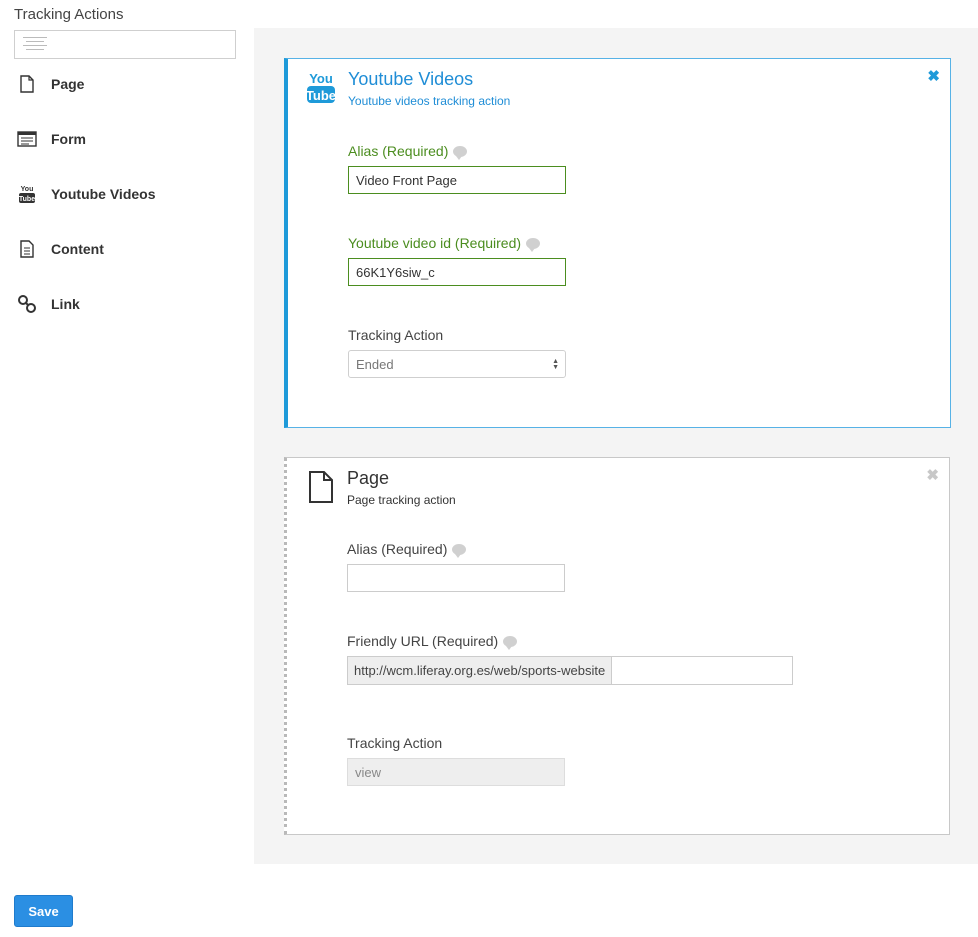 The height and width of the screenshot is (937, 978). What do you see at coordinates (555, 364) in the screenshot?
I see `select-arrows-icon: ▲ ▼` at bounding box center [555, 364].